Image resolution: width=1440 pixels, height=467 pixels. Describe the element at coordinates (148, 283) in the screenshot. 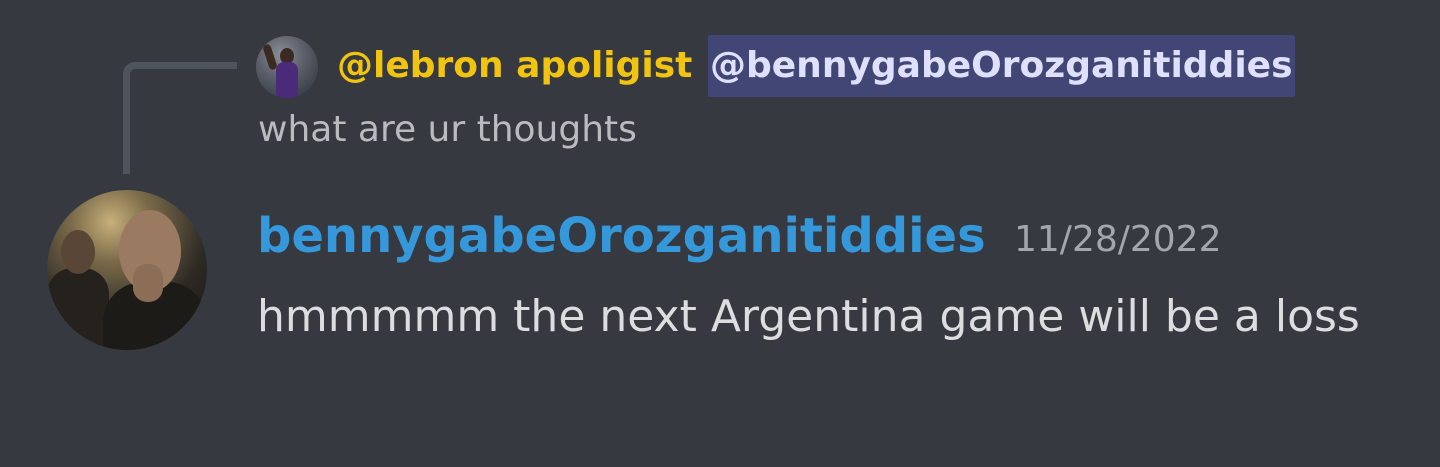

I see `avatar-person-hand` at that location.